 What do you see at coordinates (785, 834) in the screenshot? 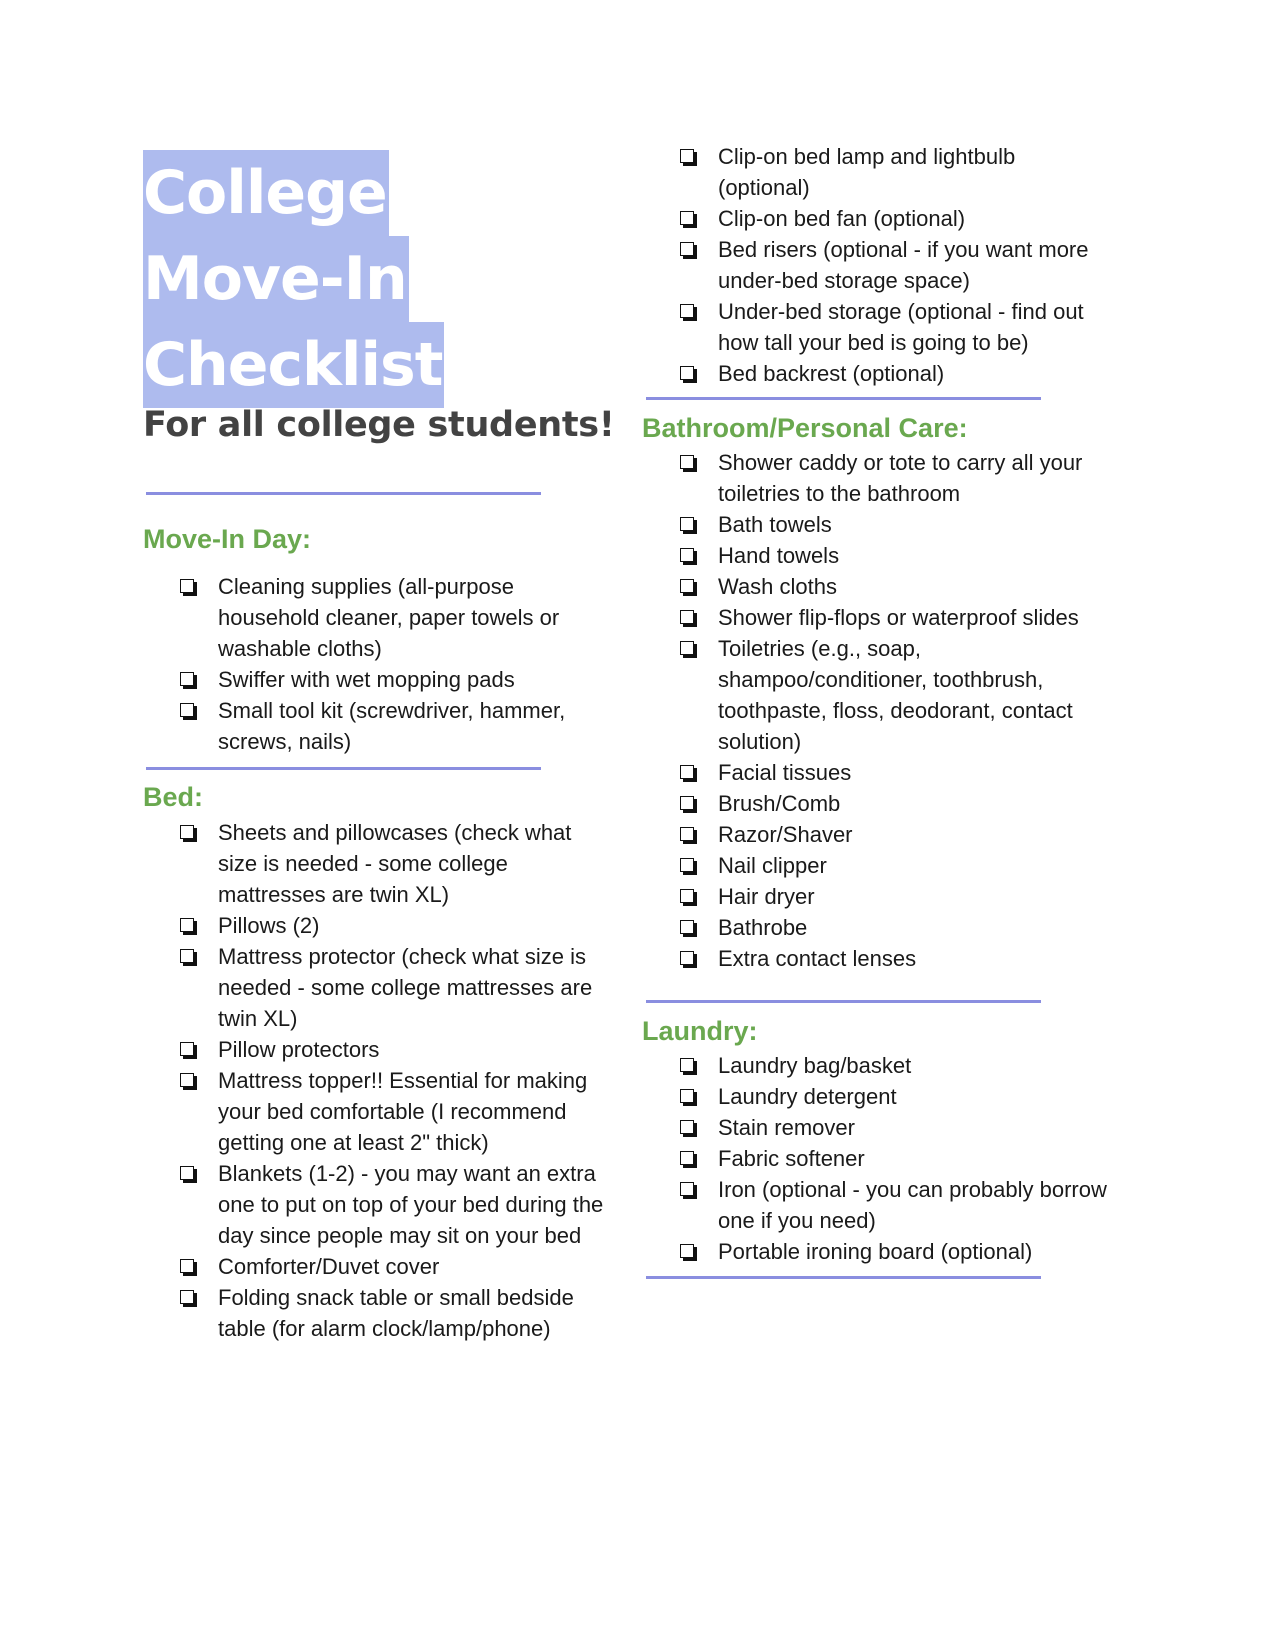
I see `checklist-item-text: Razor/Shaver` at bounding box center [785, 834].